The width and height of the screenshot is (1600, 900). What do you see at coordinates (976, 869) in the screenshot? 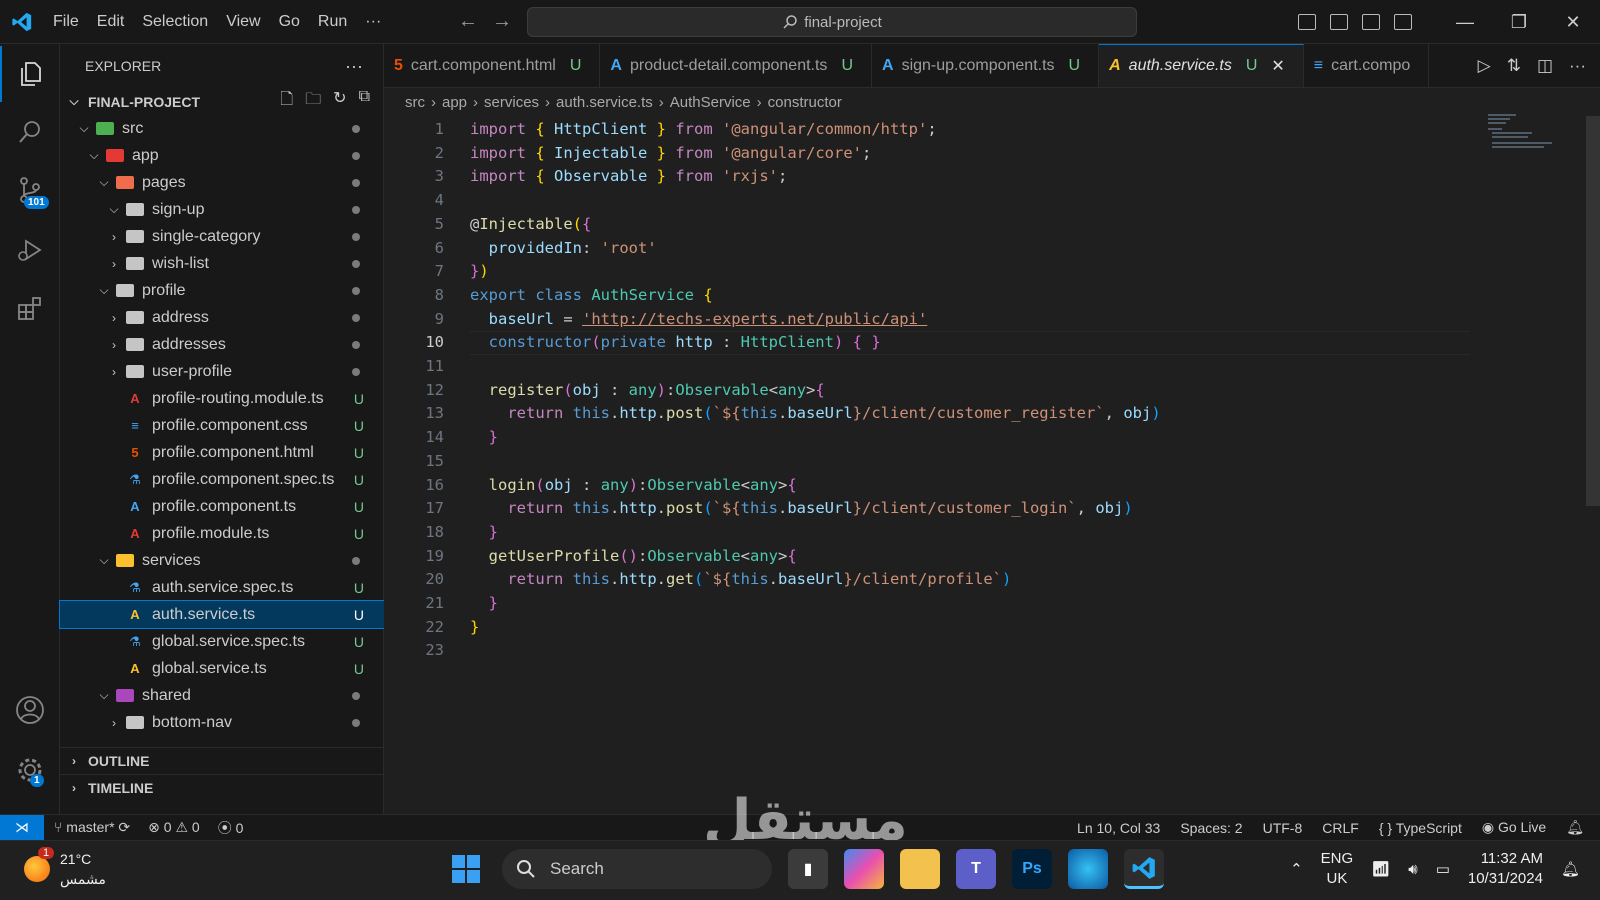
I see `teams-icon: T` at bounding box center [976, 869].